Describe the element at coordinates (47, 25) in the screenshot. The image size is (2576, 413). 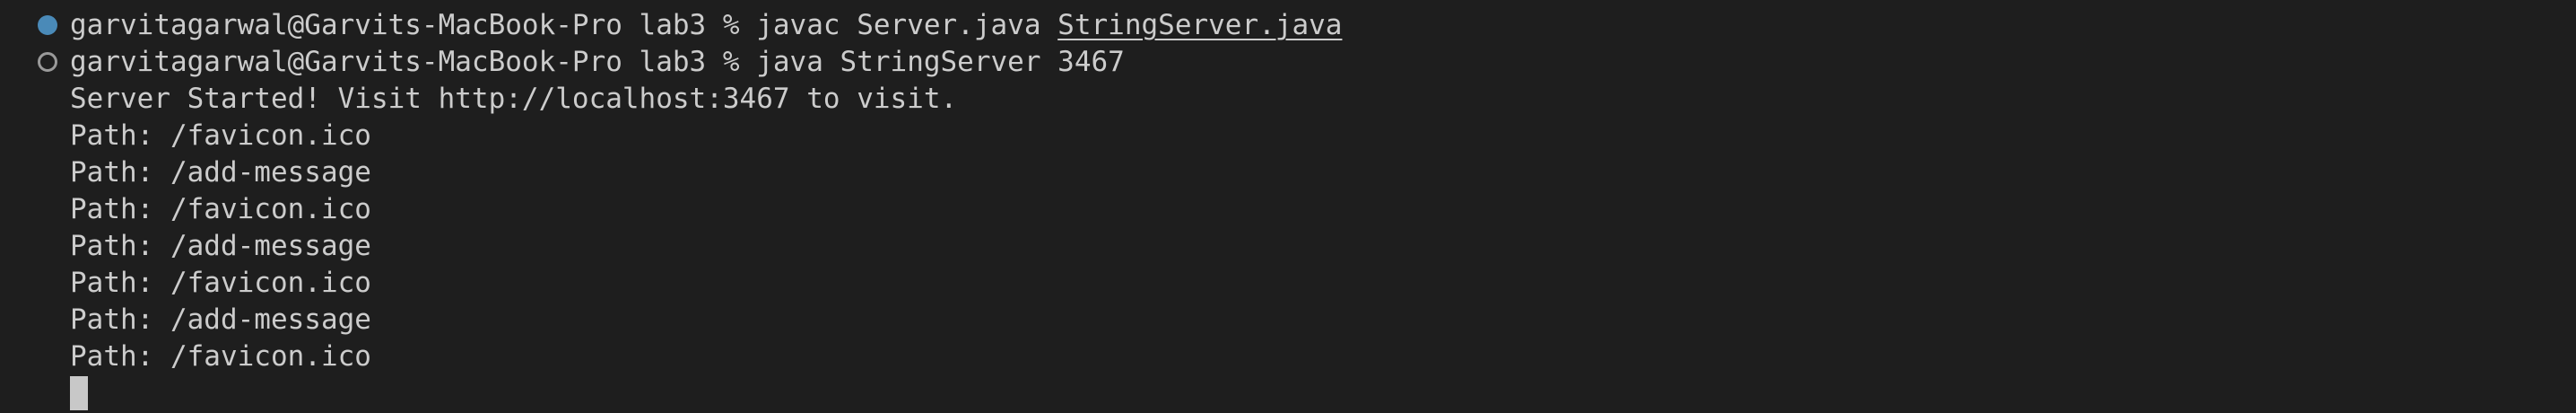
I see `command-success-marker-icon` at that location.